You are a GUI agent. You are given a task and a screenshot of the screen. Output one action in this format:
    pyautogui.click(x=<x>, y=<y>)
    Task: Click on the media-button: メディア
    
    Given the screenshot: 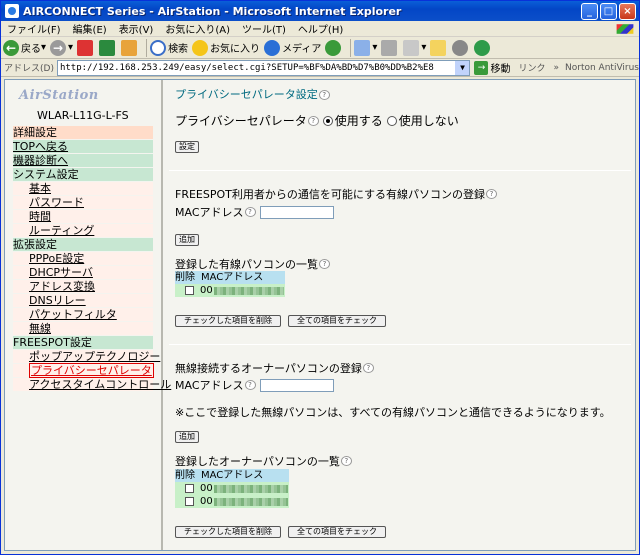 What is the action you would take?
    pyautogui.click(x=292, y=47)
    